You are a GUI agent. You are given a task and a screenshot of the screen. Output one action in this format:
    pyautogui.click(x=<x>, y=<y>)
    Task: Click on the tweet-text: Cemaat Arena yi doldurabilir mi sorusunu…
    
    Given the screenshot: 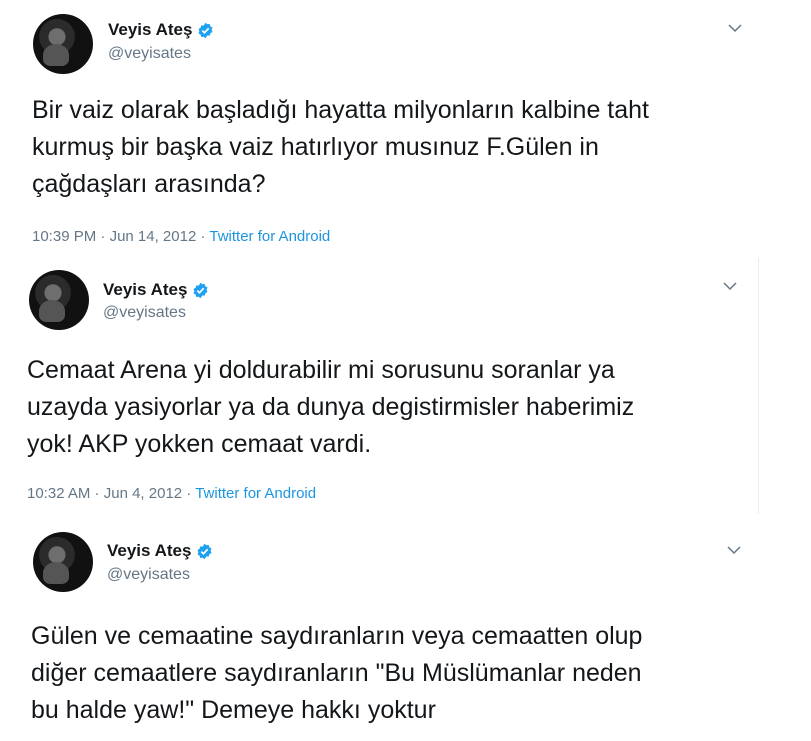 What is the action you would take?
    pyautogui.click(x=331, y=407)
    